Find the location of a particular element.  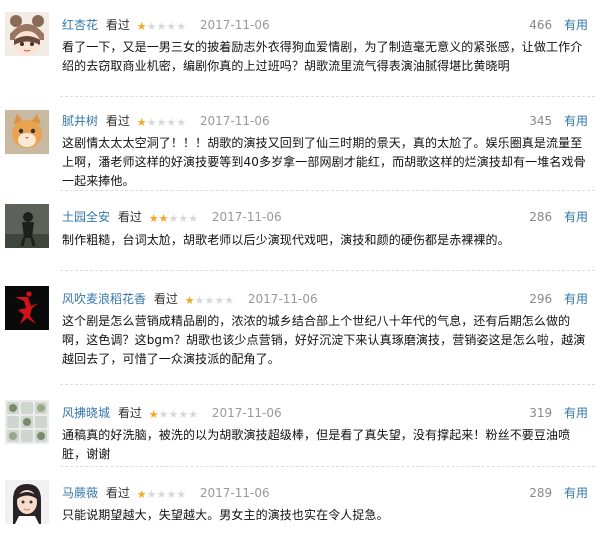

review-text: 只能说期望越大，失望越大。男女主的演技也实在令人捉急。 is located at coordinates (225, 515).